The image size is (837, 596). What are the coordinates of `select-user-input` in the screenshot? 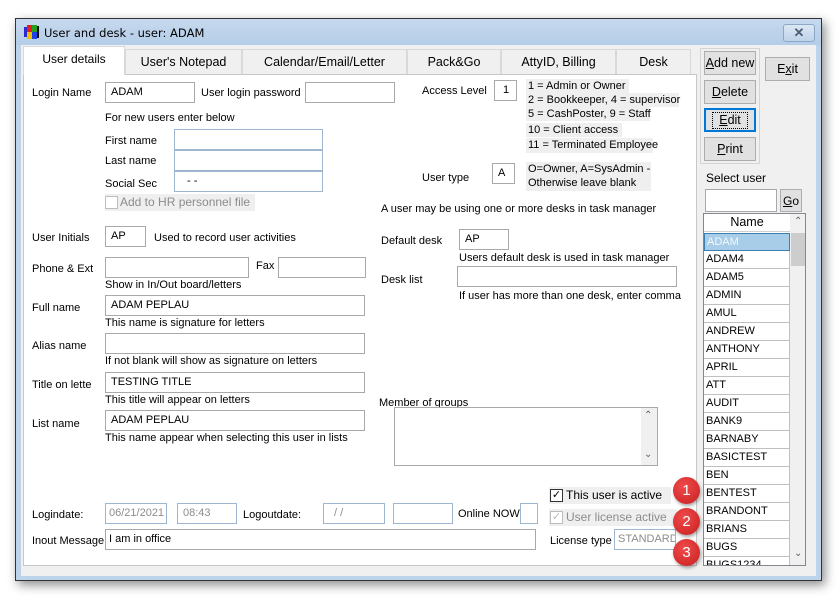 It's located at (741, 200).